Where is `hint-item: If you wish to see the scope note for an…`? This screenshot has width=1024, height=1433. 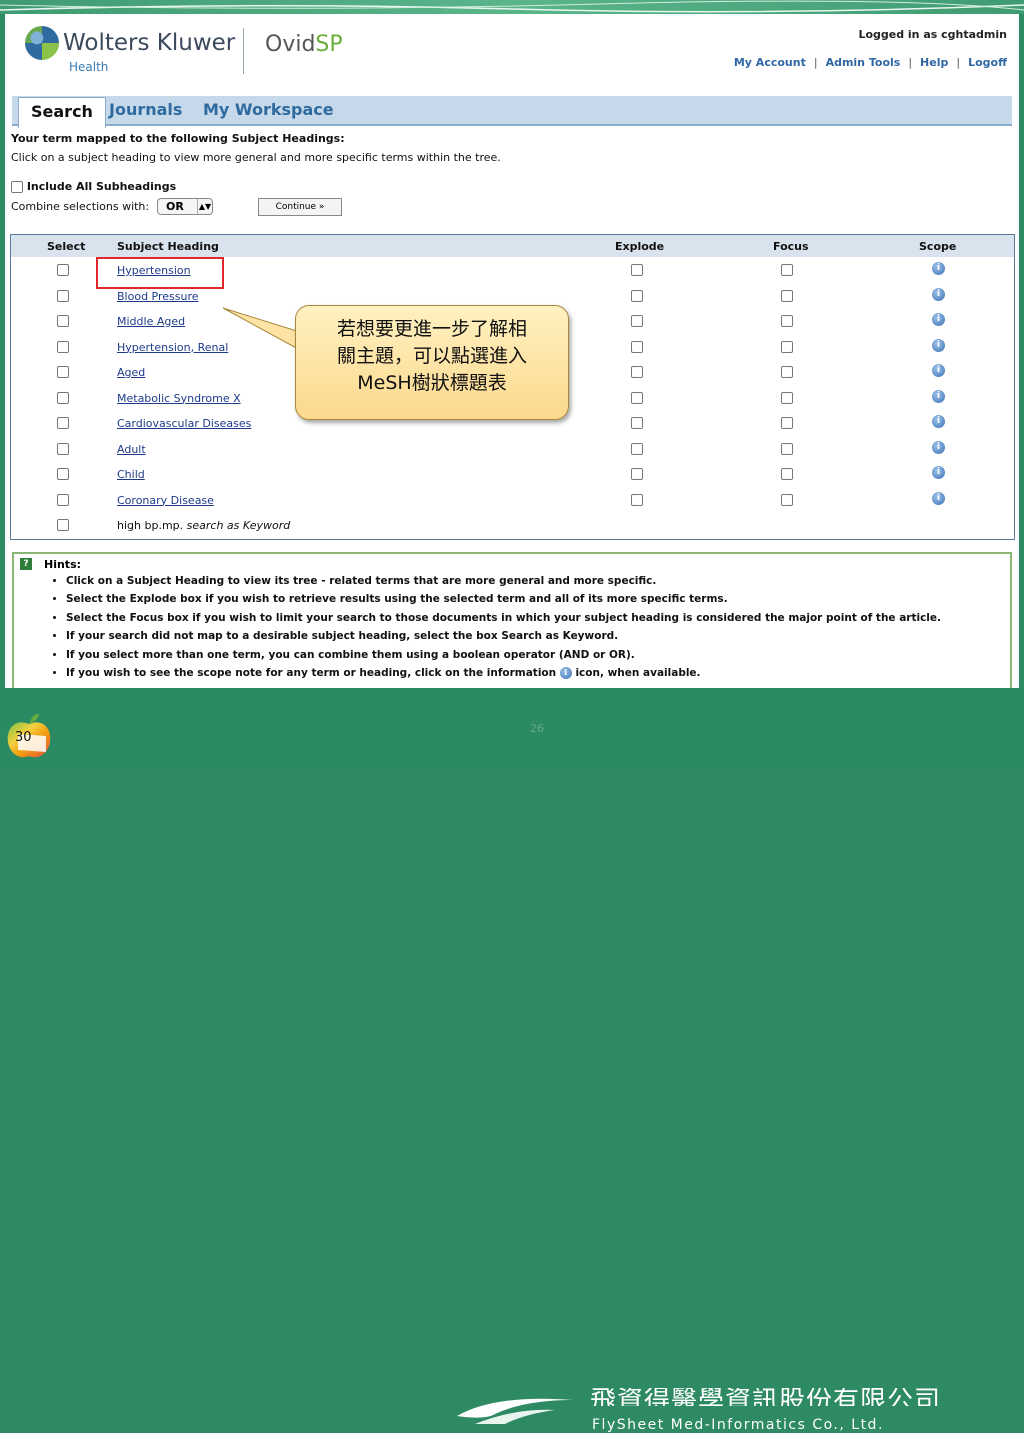
hint-item: If you wish to see the scope note for an… is located at coordinates (503, 674).